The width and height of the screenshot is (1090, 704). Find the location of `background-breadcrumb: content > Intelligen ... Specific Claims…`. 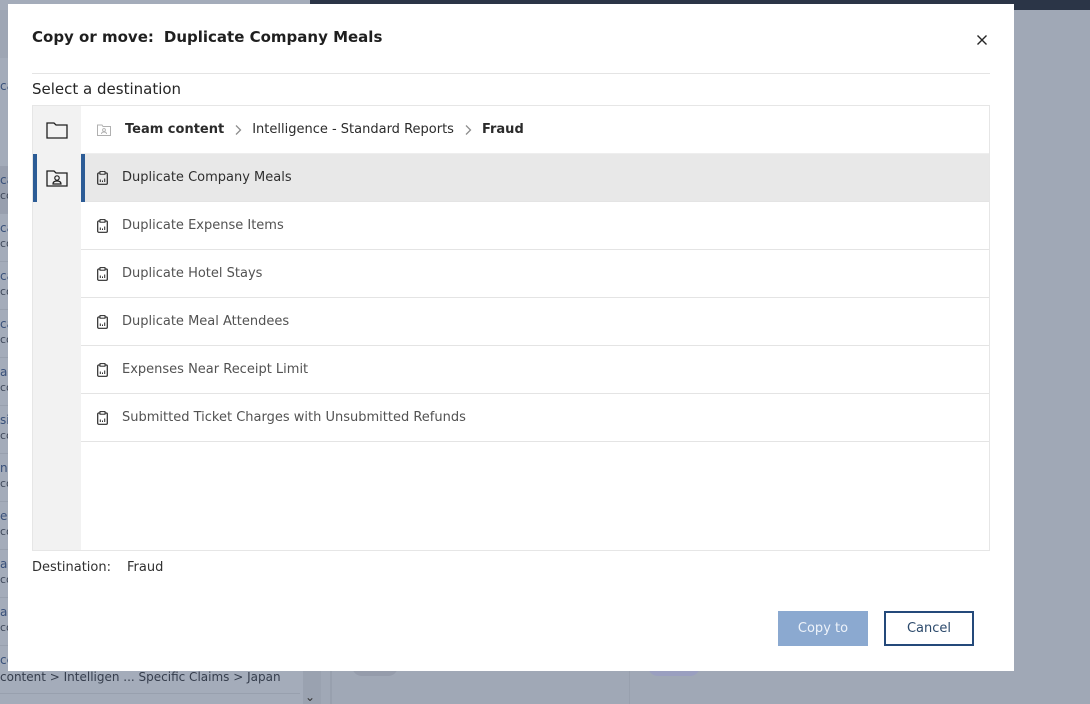

background-breadcrumb: content > Intelligen ... Specific Claims… is located at coordinates (140, 677).